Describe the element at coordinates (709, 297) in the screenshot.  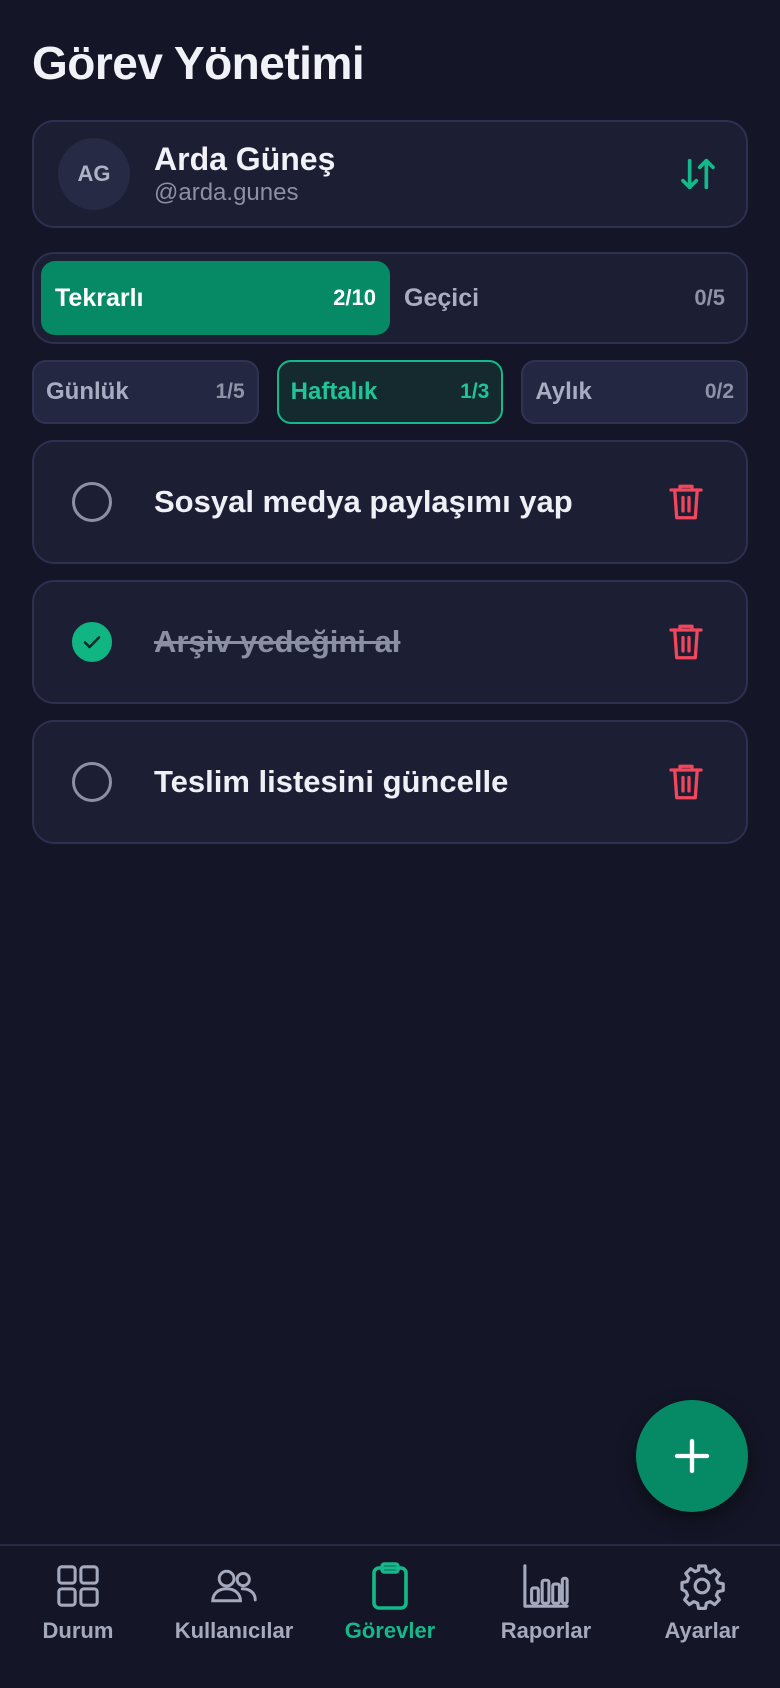
I see `tab-count: 0/5` at that location.